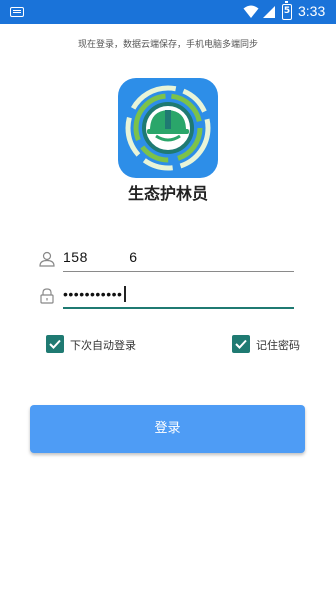  What do you see at coordinates (166, 296) in the screenshot?
I see `password-field: •••••••••••` at bounding box center [166, 296].